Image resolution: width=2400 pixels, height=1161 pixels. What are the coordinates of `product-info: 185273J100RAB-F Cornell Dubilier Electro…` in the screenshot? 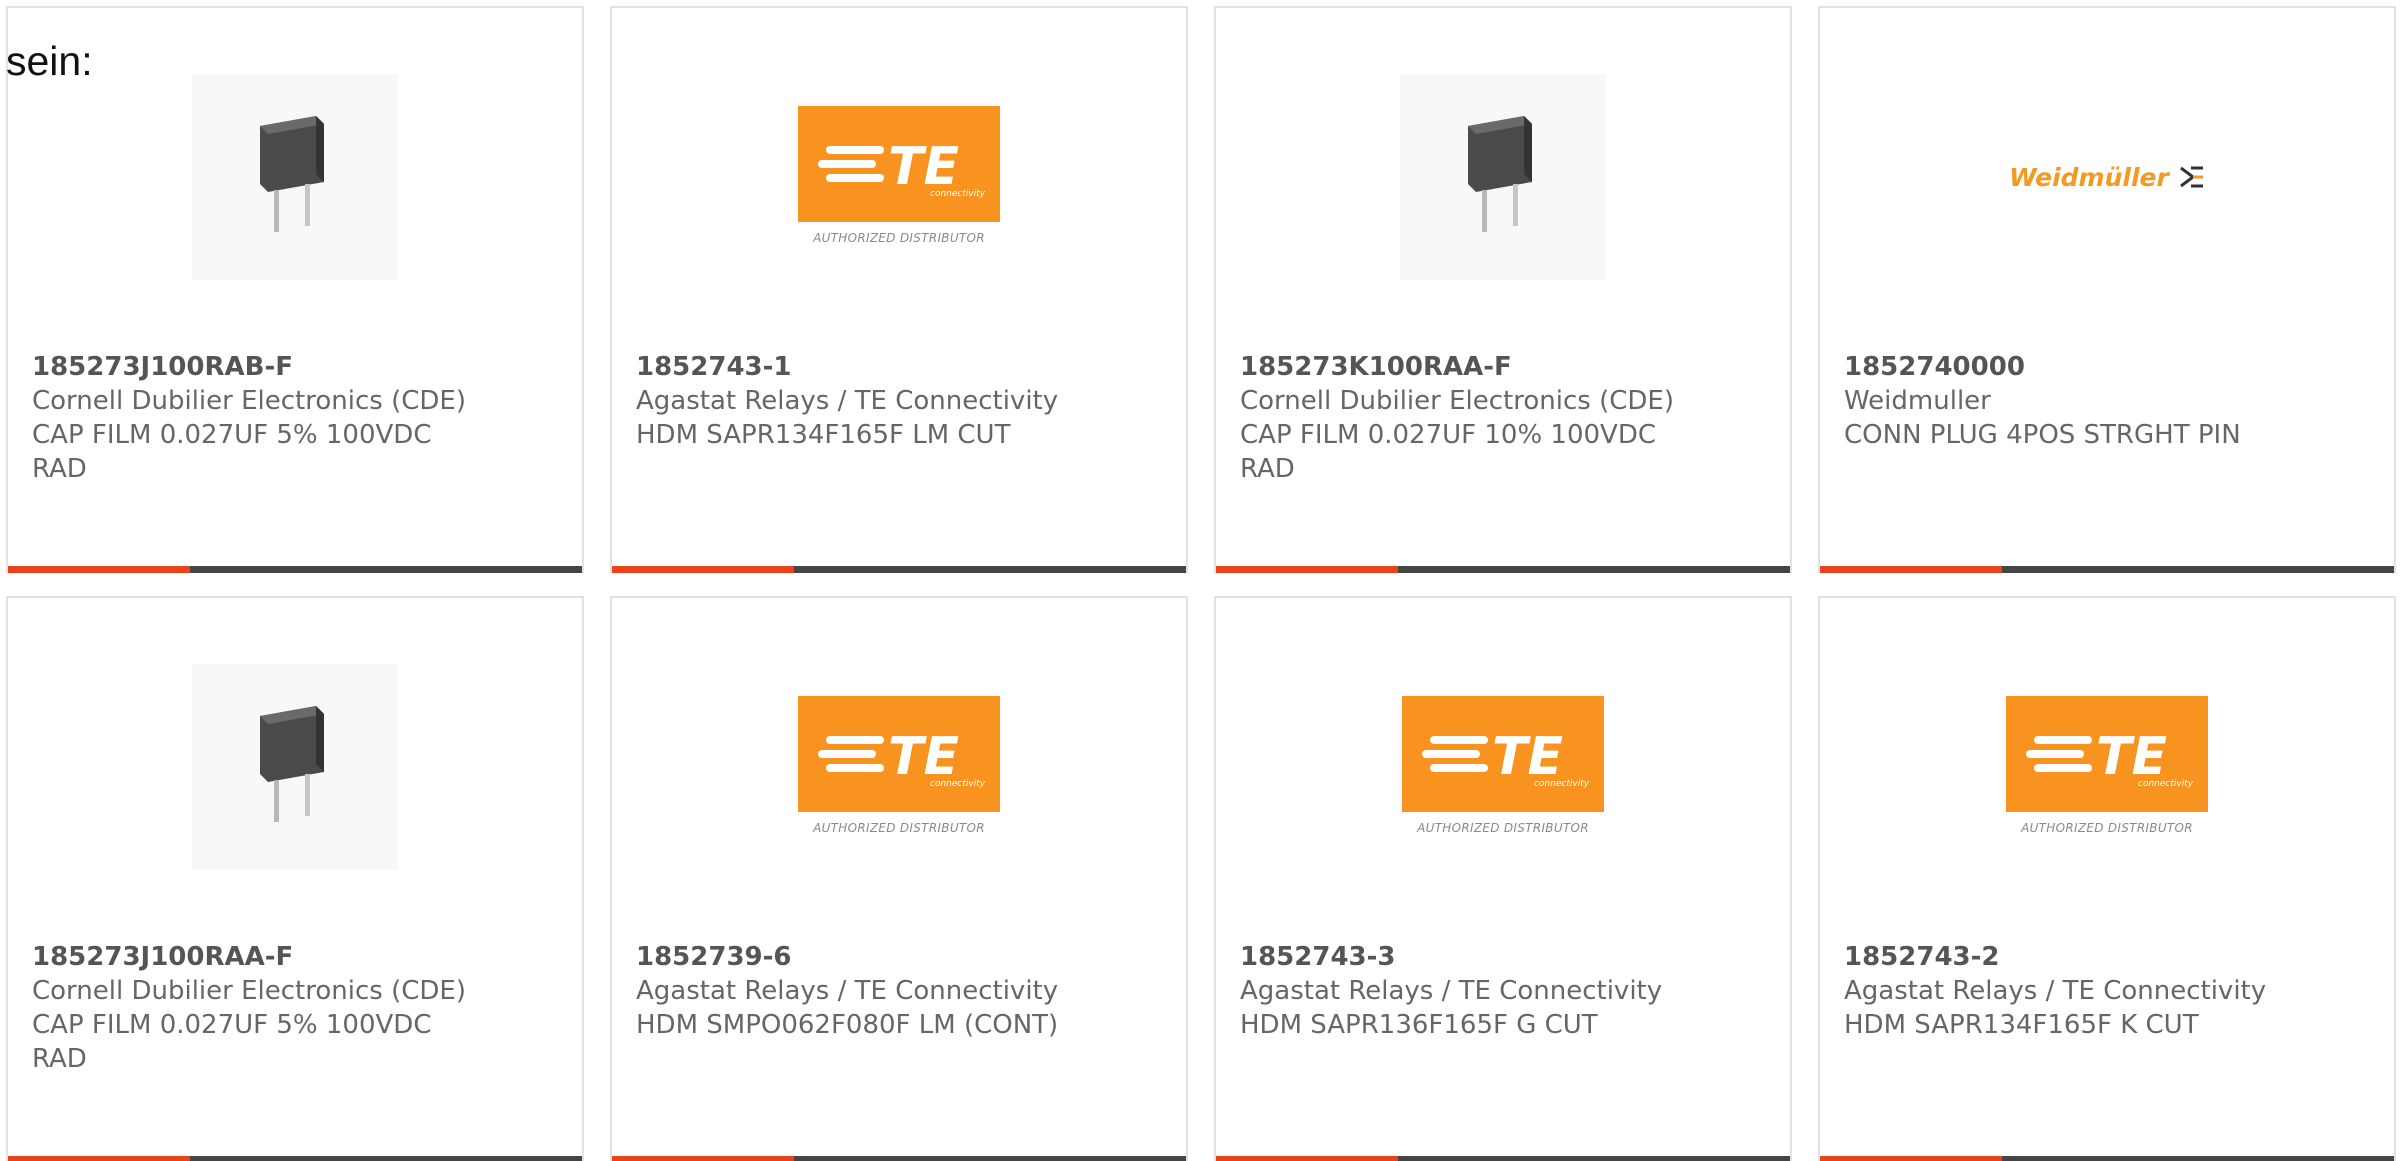 It's located at (292, 418).